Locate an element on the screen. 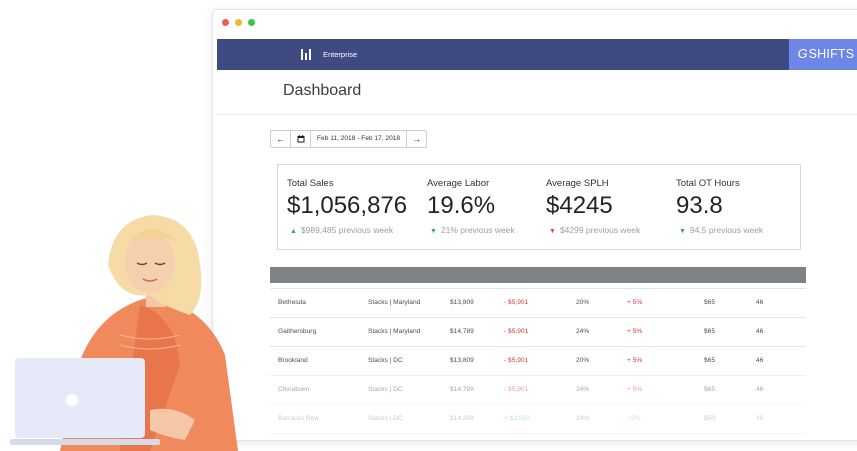 This screenshot has height=451, width=857. cell-location: Gaithersburg is located at coordinates (297, 331).